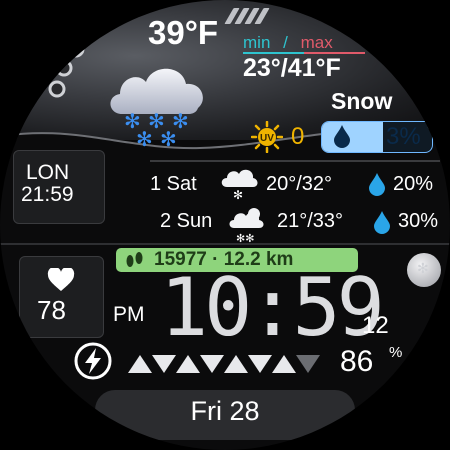  What do you see at coordinates (135, 262) in the screenshot?
I see `footprints-icon` at bounding box center [135, 262].